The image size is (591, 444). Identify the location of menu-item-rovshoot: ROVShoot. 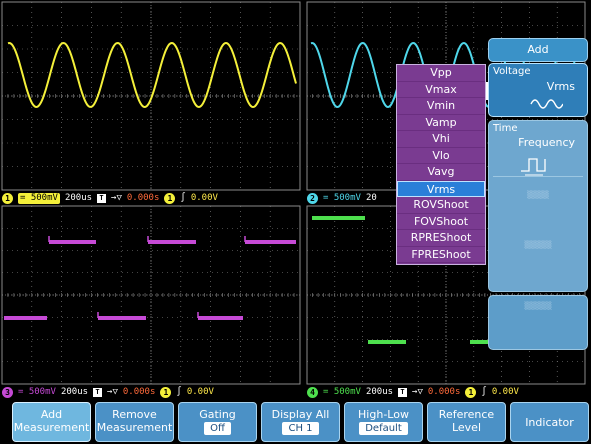
(441, 205).